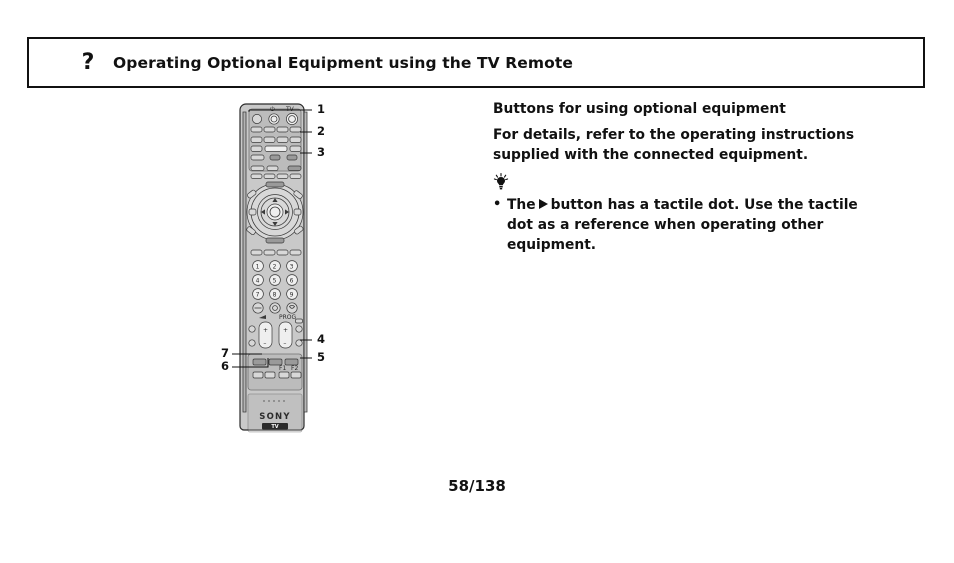  Describe the element at coordinates (288, 317) in the screenshot. I see `svg-text: PROG` at that location.